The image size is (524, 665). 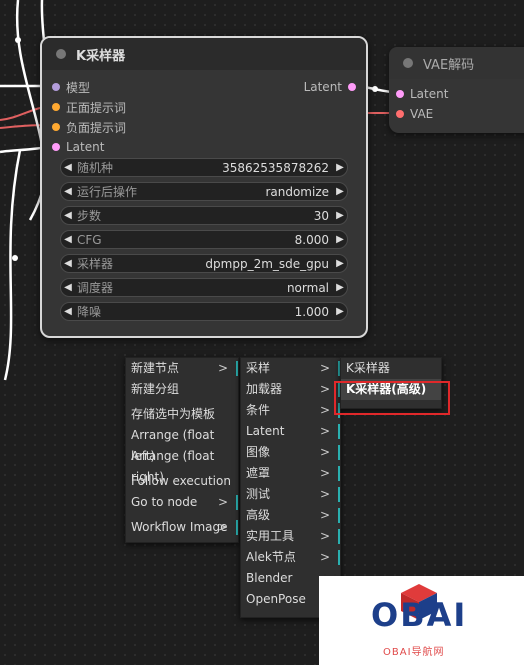 What do you see at coordinates (258, 368) in the screenshot?
I see `menu-item-label: 采样` at bounding box center [258, 368].